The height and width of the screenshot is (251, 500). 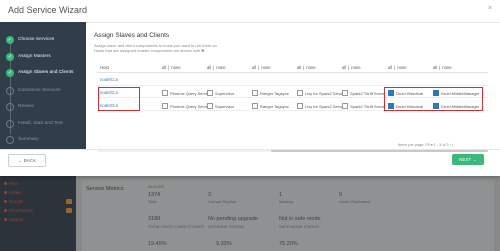 I want to click on step-review: Review, so click(x=42, y=107).